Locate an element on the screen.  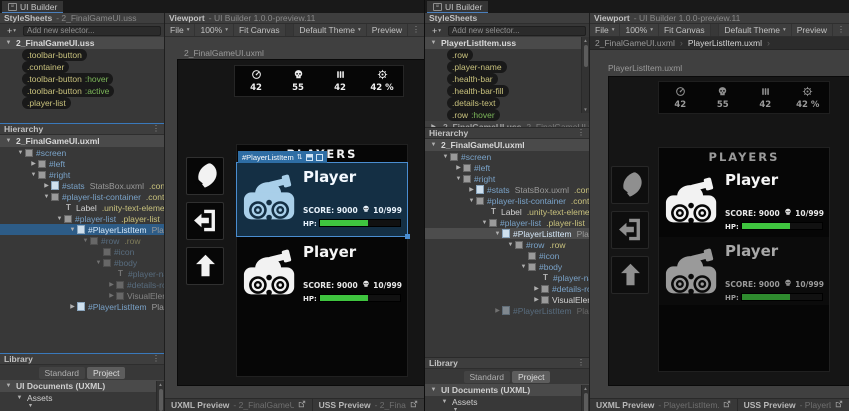
tab-ui-builder: ui UI Builder is located at coordinates (458, 7).